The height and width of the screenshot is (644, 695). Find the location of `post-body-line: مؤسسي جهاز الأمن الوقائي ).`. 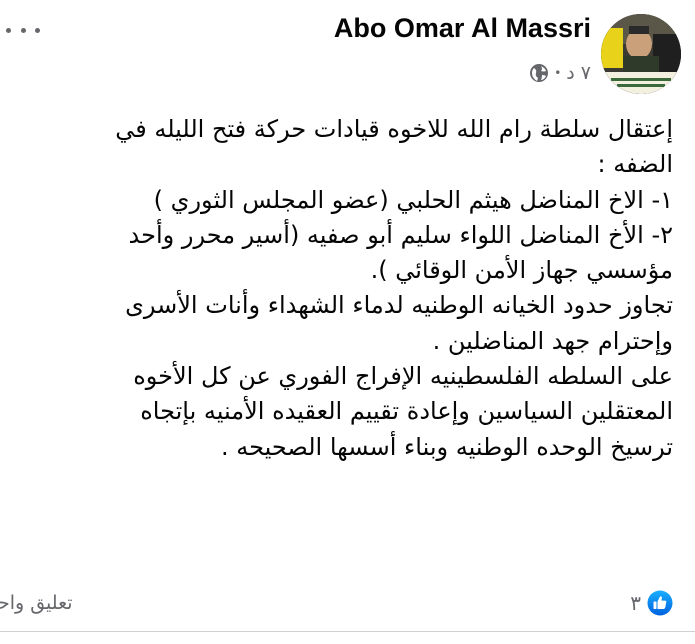

post-body-line: مؤسسي جهاز الأمن الوقائي ). is located at coordinates (521, 270).